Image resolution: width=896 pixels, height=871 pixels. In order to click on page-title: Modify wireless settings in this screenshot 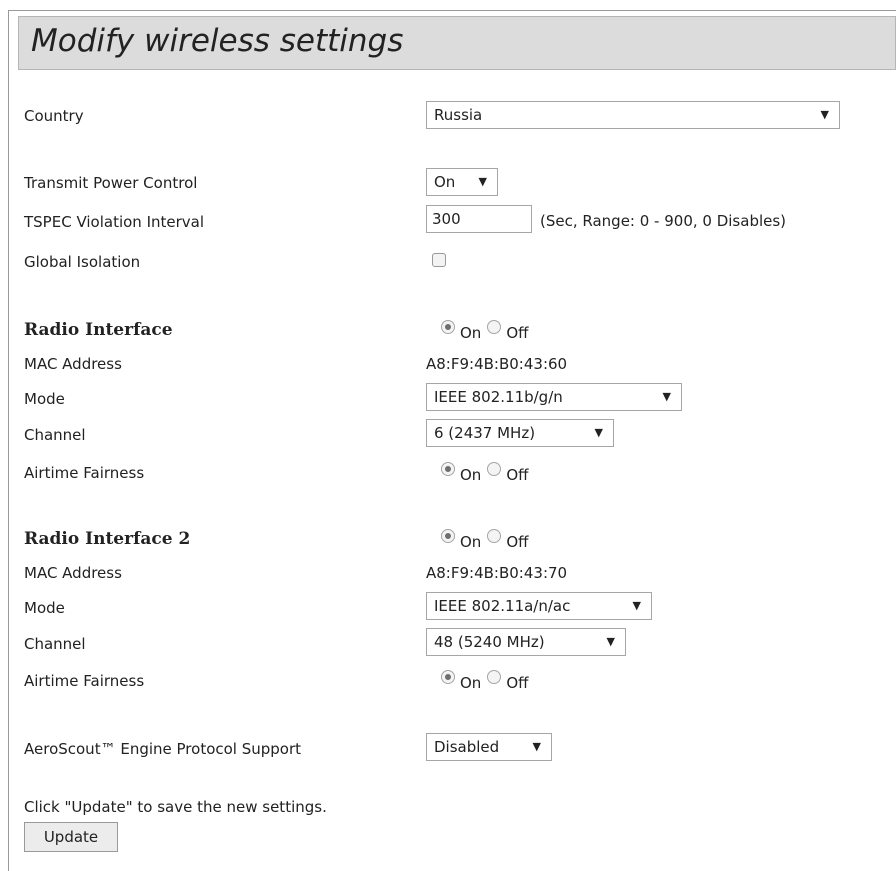, I will do `click(217, 41)`.